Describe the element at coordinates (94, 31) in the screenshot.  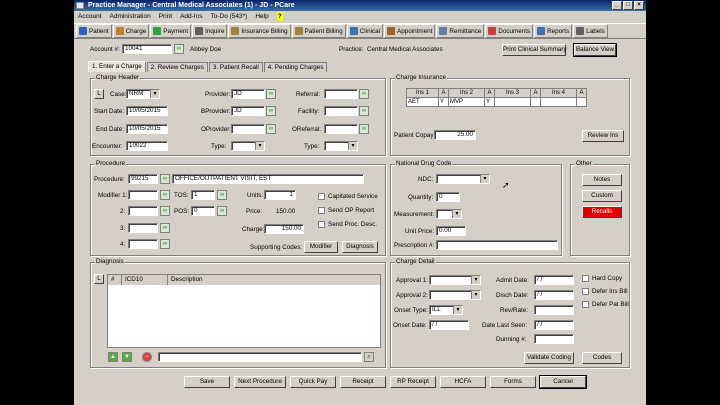
I see `toolbar-patient-button: Patient` at that location.